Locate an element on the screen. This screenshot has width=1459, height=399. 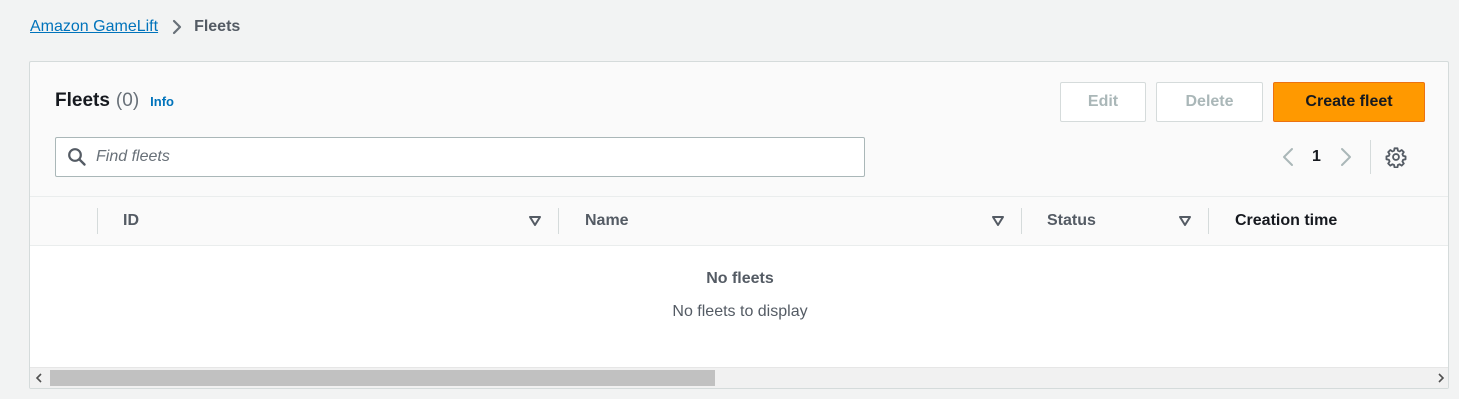
column-header-name: Name is located at coordinates (607, 221).